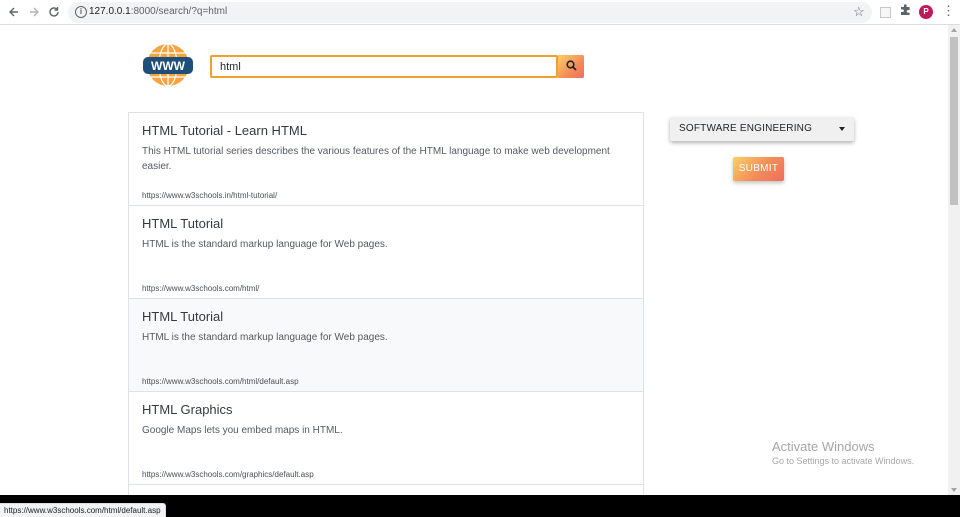  I want to click on scroll-up-icon, so click(954, 30).